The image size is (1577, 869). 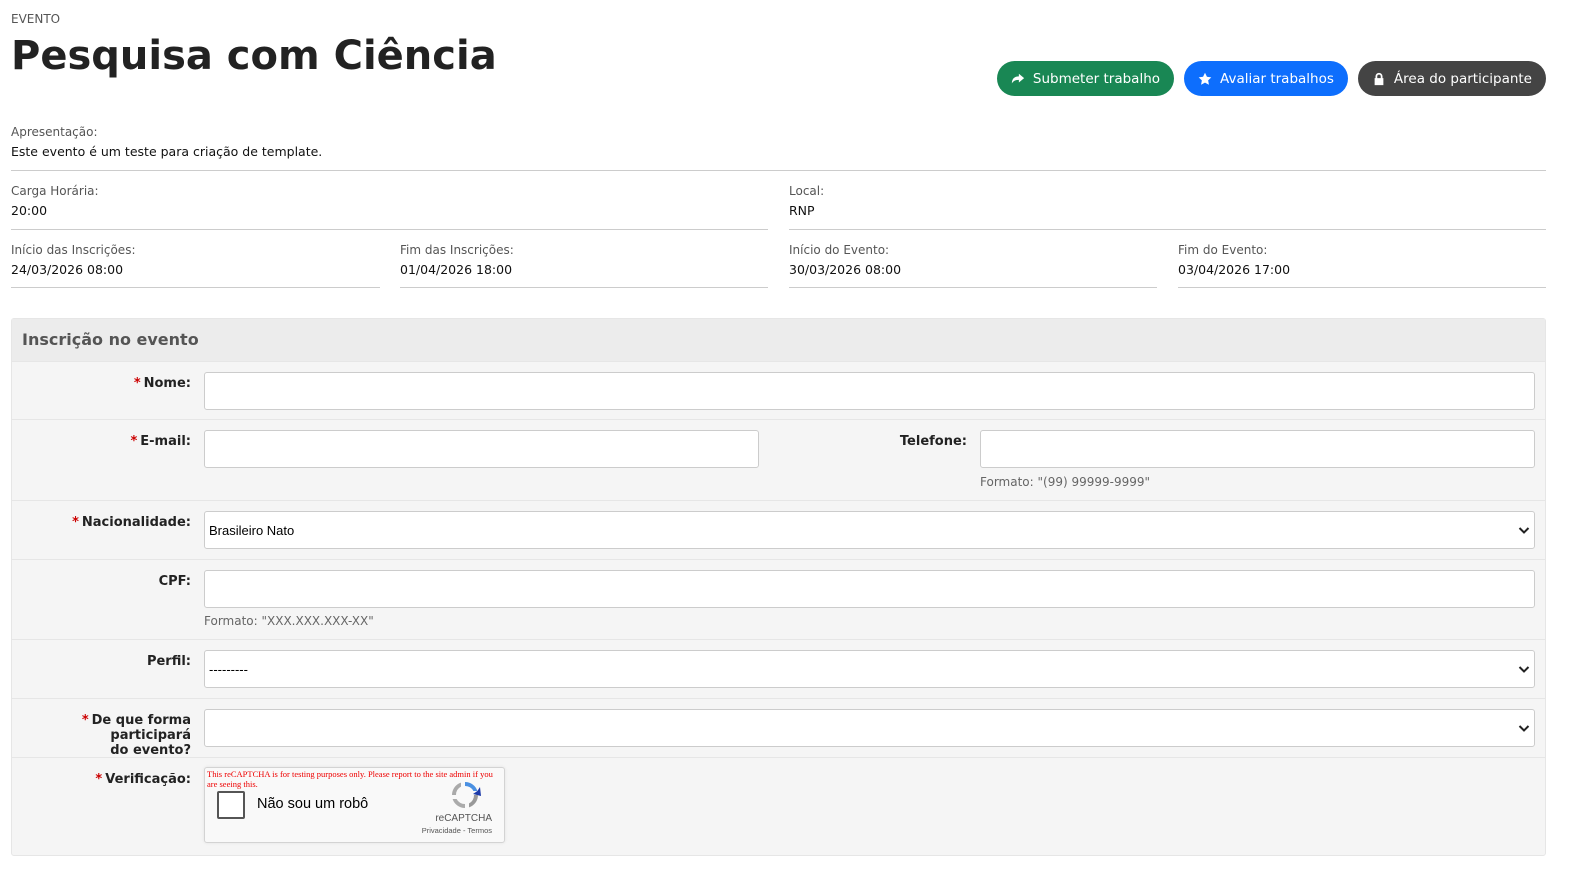 I want to click on evaluate-works-button: Avaliar trabalhos, so click(x=1266, y=78).